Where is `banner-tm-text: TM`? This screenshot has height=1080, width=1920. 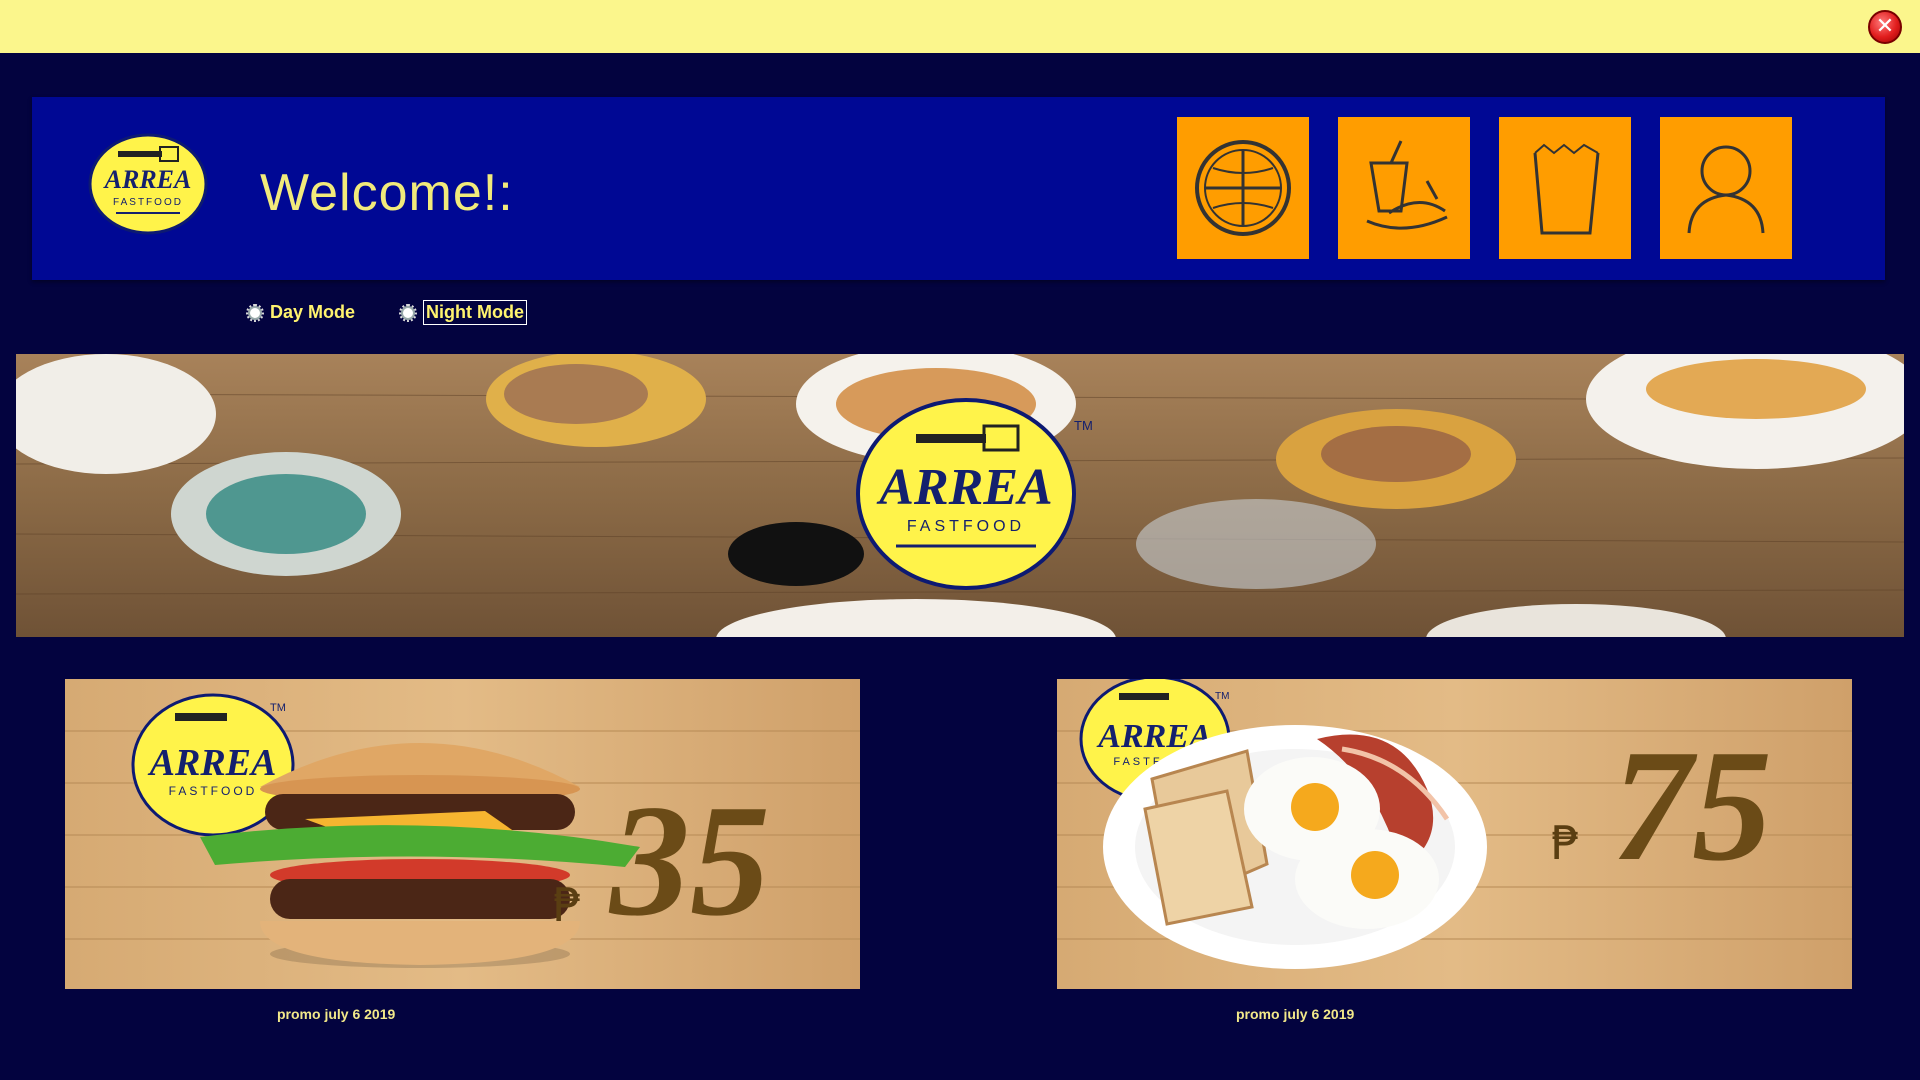 banner-tm-text: TM is located at coordinates (1083, 425).